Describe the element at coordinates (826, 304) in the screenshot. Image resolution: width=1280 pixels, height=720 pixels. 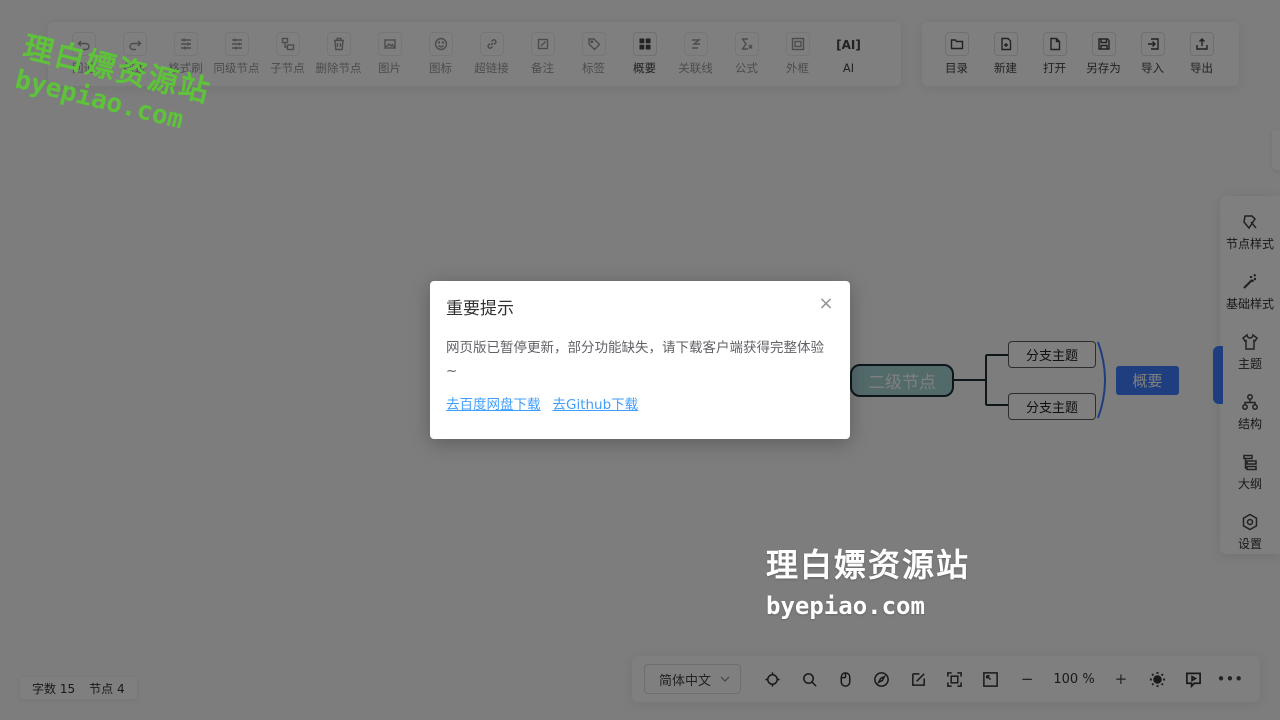
I see `close-icon: ×` at that location.